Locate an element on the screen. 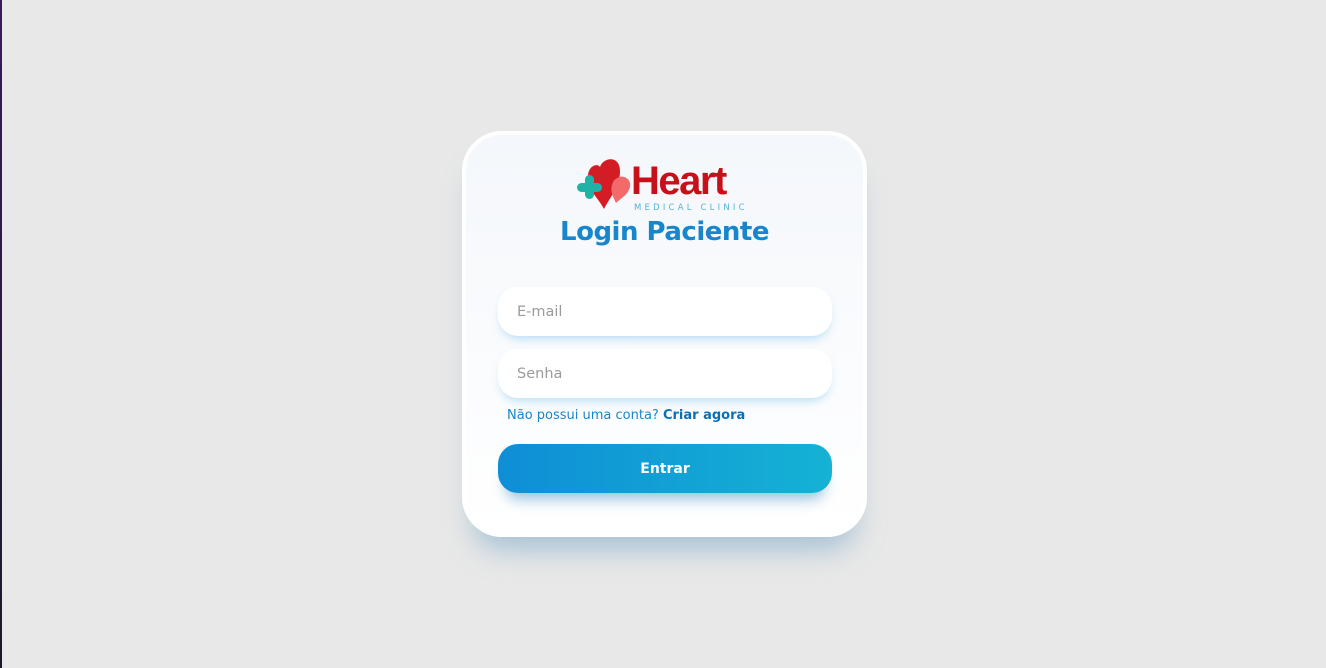 This screenshot has width=1326, height=668. brand-wordmark: Heart is located at coordinates (679, 181).